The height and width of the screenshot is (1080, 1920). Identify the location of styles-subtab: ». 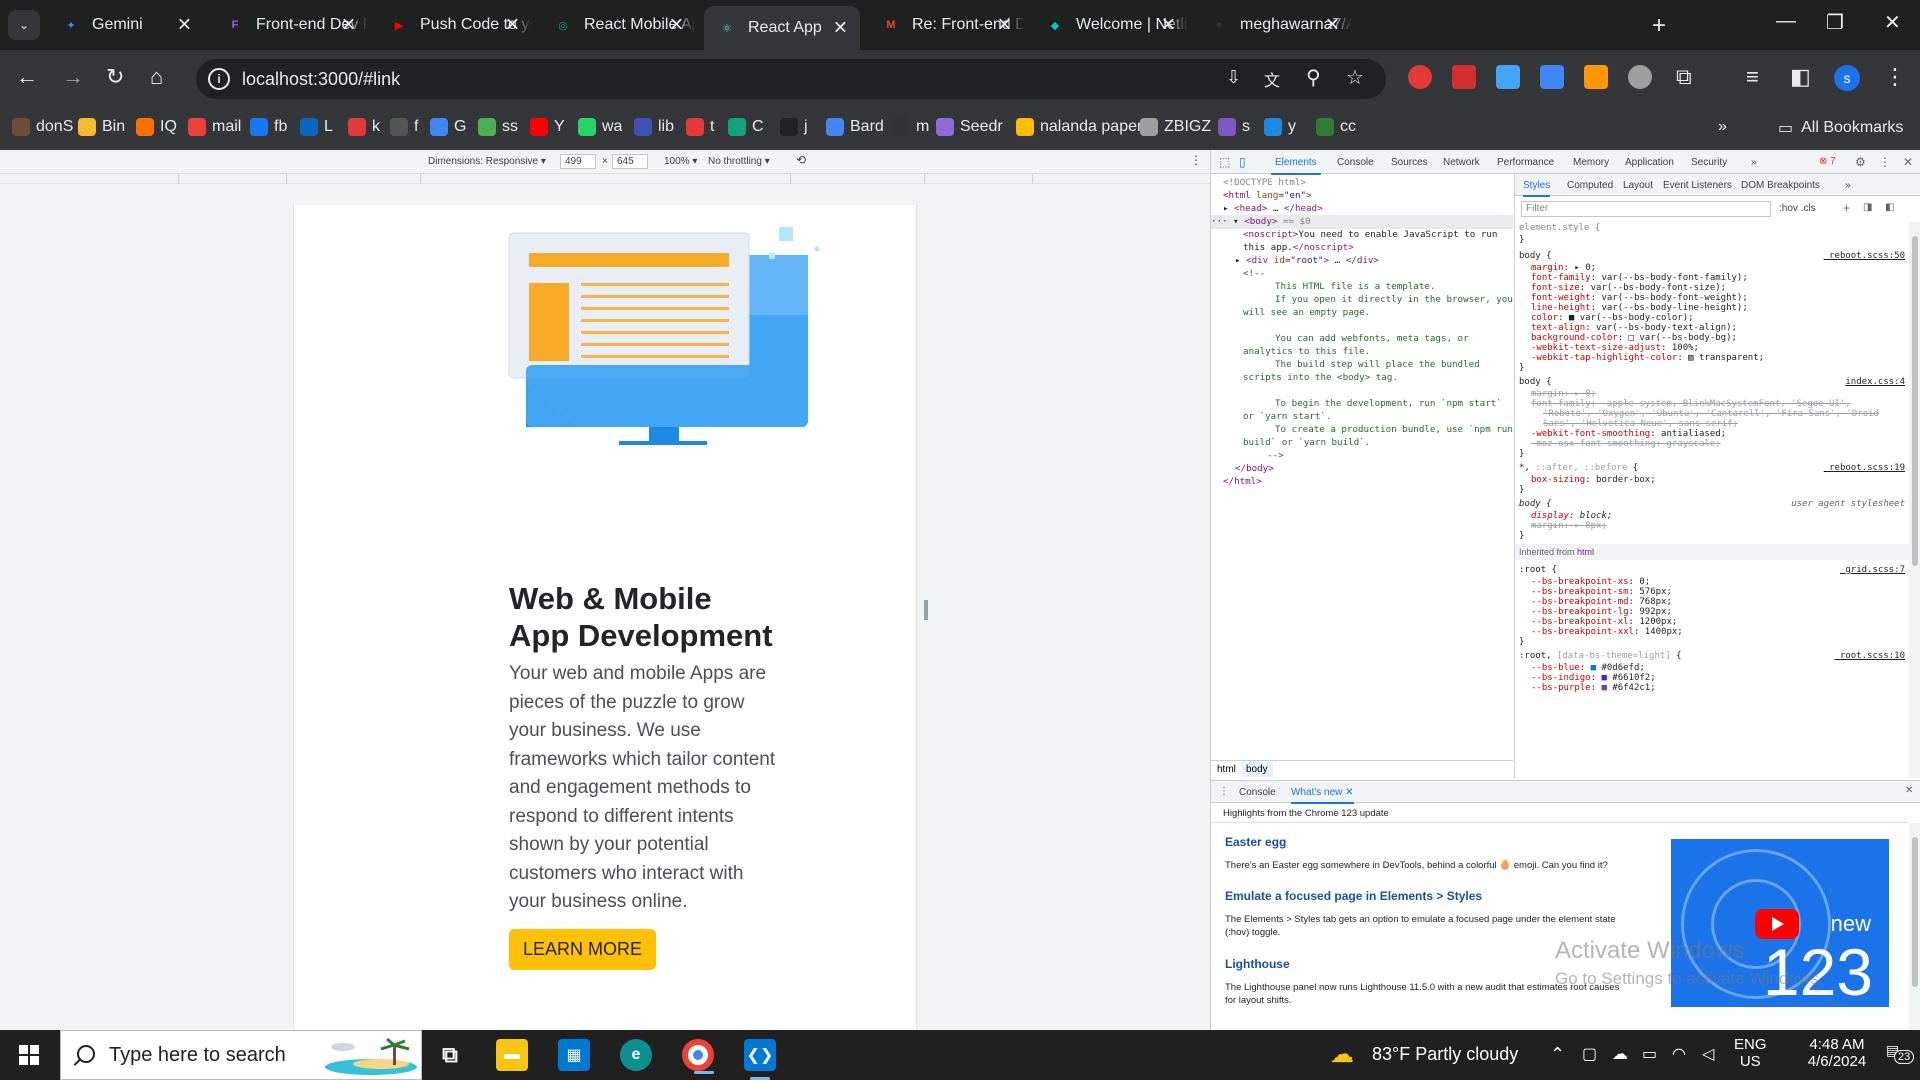
(1848, 185).